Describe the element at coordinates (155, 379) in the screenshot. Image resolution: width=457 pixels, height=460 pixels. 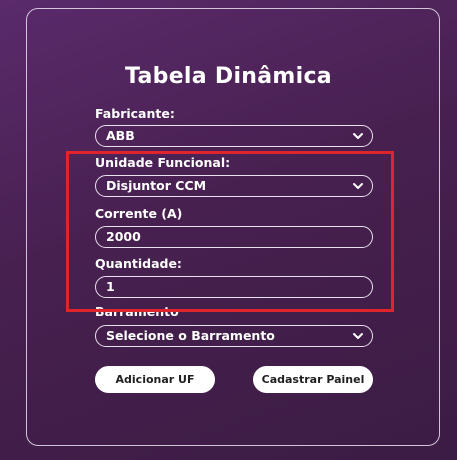
I see `adicionar-uf-button: Adicionar UF` at that location.